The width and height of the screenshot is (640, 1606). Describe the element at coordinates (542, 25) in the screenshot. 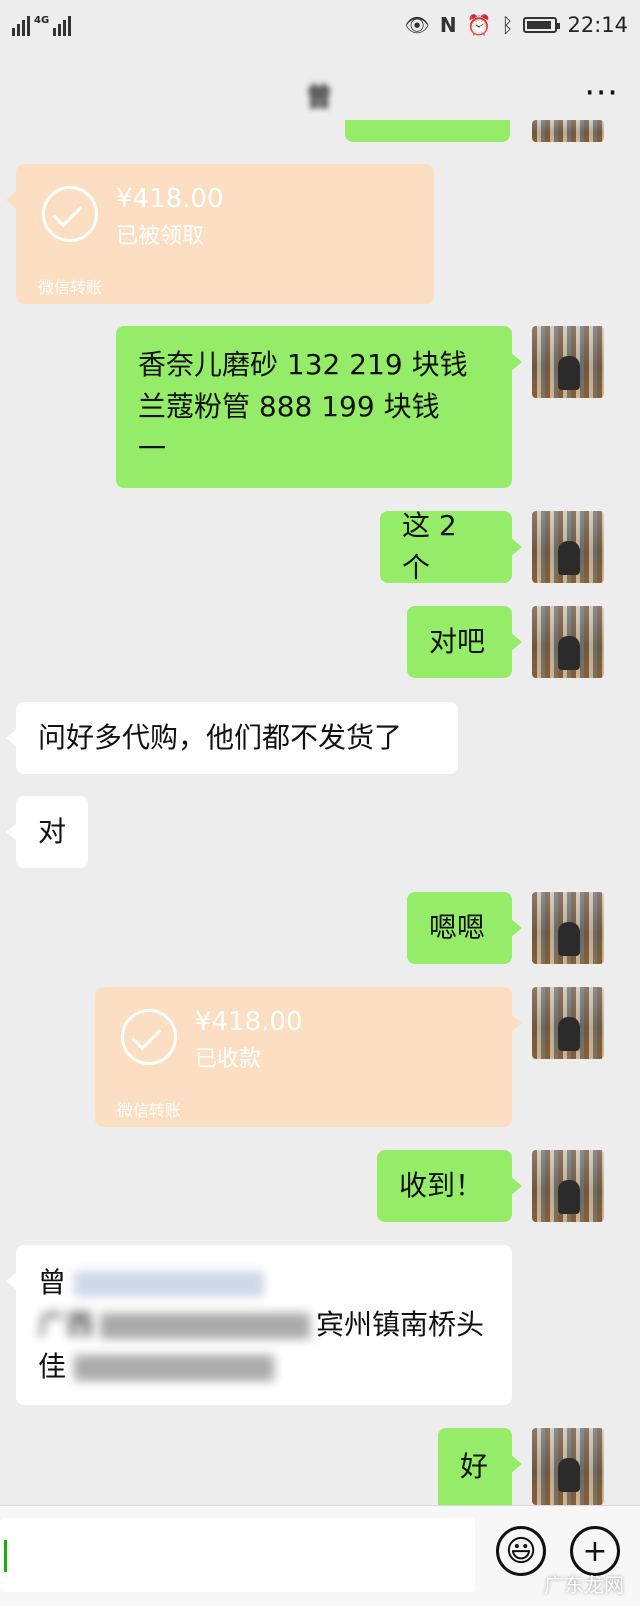

I see `battery-icon` at that location.